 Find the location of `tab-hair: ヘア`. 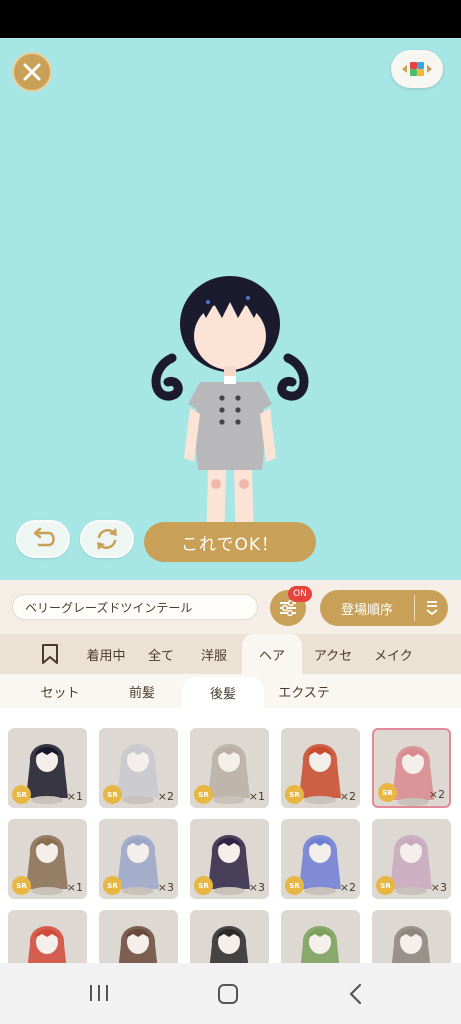

tab-hair: ヘア is located at coordinates (272, 654).